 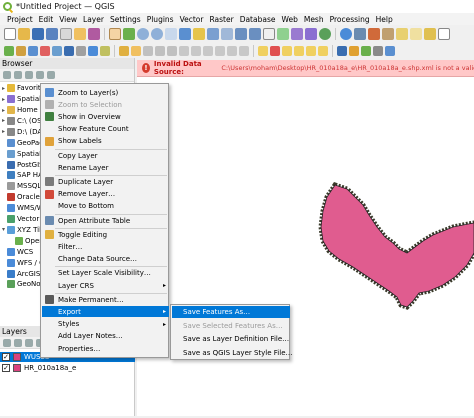 What do you see at coordinates (360, 34) in the screenshot?
I see `attribute-table-icon` at bounding box center [360, 34].